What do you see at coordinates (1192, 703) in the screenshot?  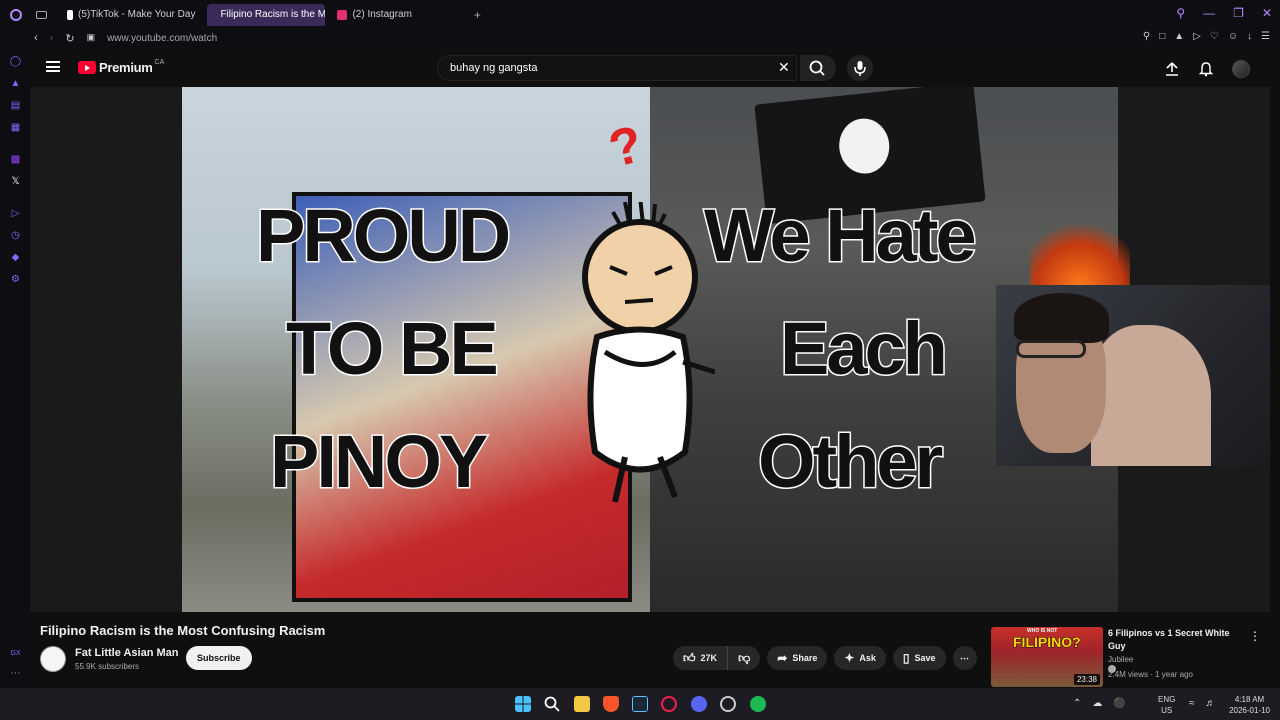 I see `wifi-icon: ≈` at bounding box center [1192, 703].